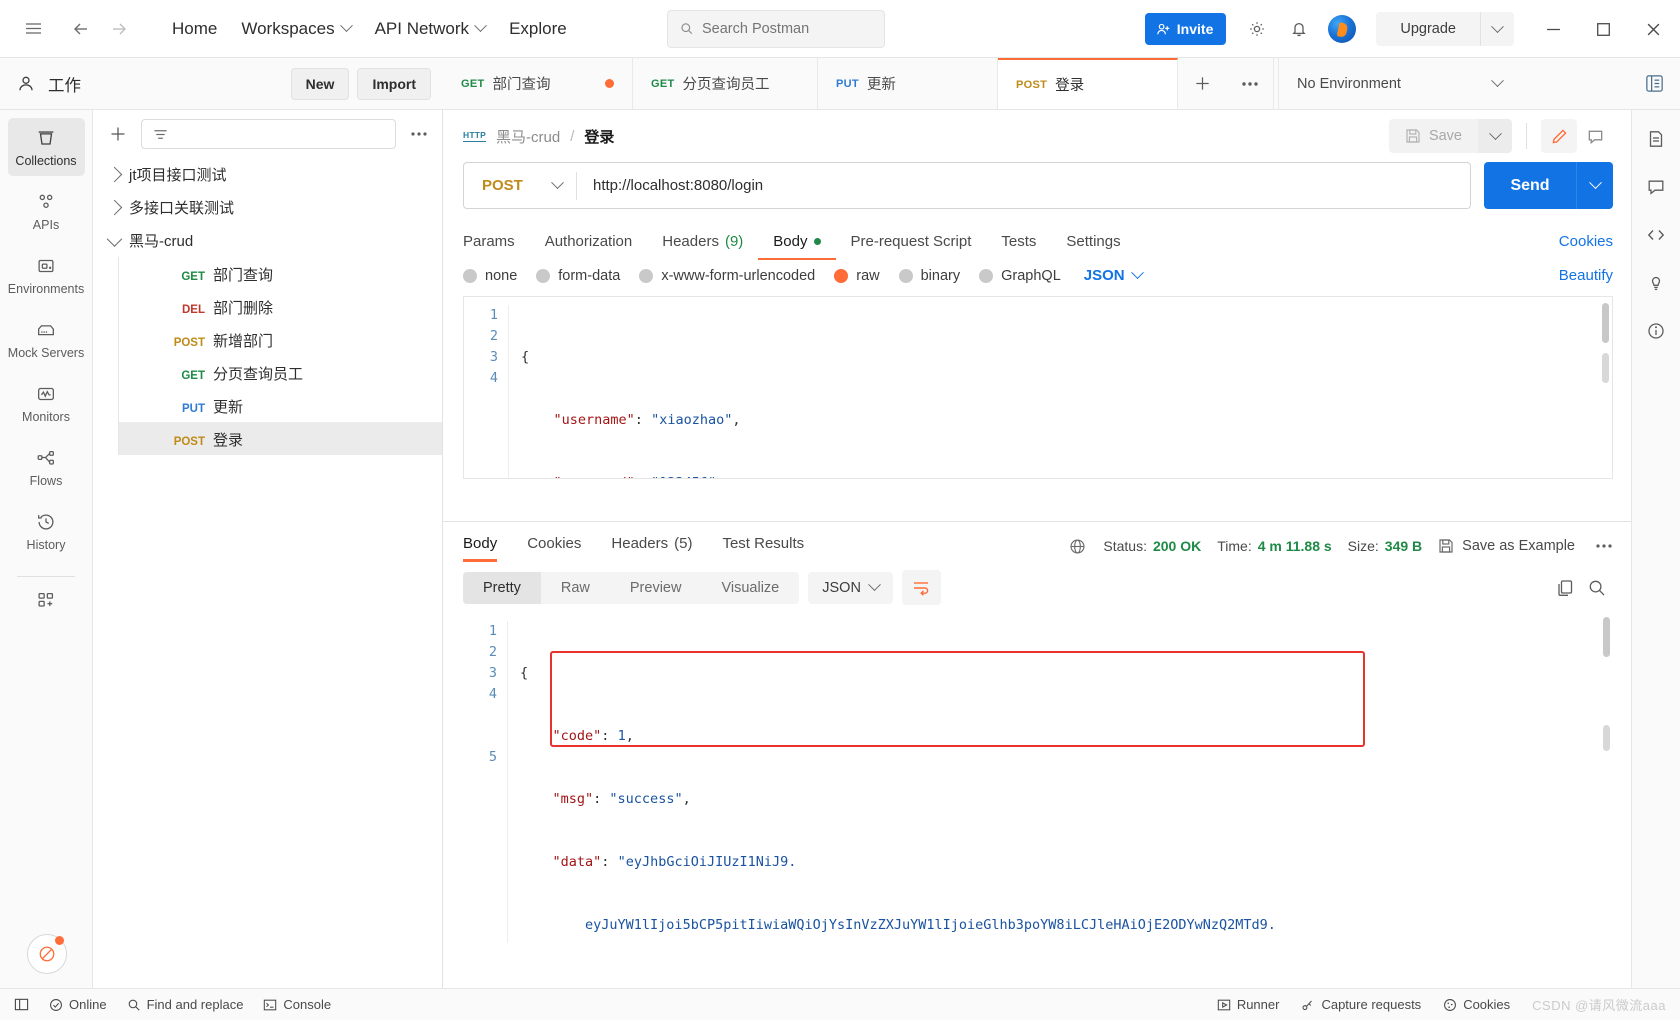  Describe the element at coordinates (1602, 546) in the screenshot. I see `response-more-button` at that location.